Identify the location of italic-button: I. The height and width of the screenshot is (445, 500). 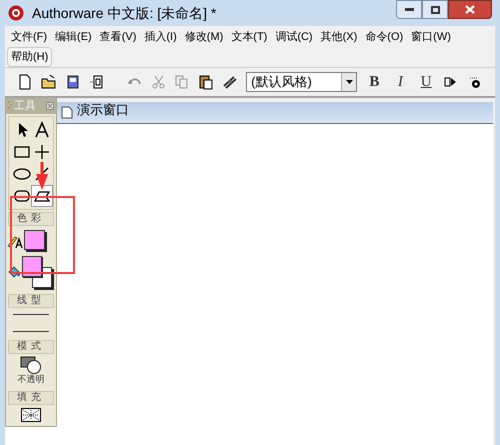
(400, 82).